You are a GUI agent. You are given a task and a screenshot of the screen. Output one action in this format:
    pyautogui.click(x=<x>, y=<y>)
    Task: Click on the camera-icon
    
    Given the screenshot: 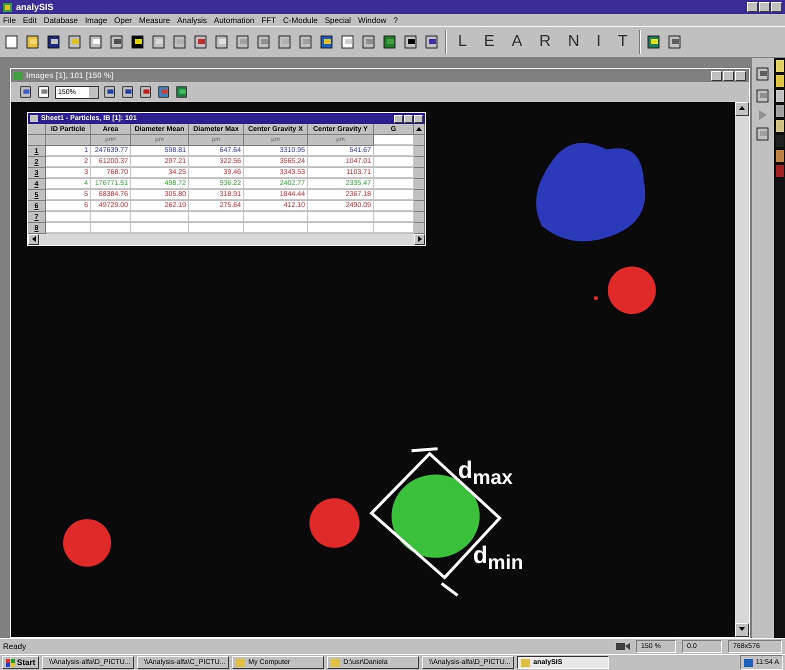 What is the action you would take?
    pyautogui.click(x=623, y=646)
    